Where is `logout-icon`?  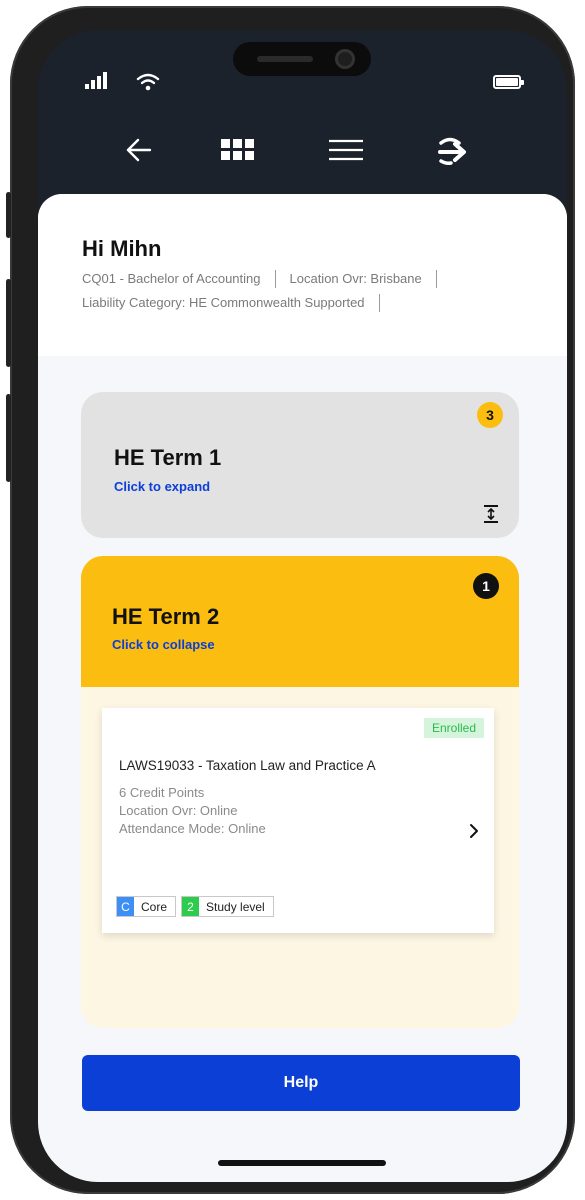 logout-icon is located at coordinates (452, 151).